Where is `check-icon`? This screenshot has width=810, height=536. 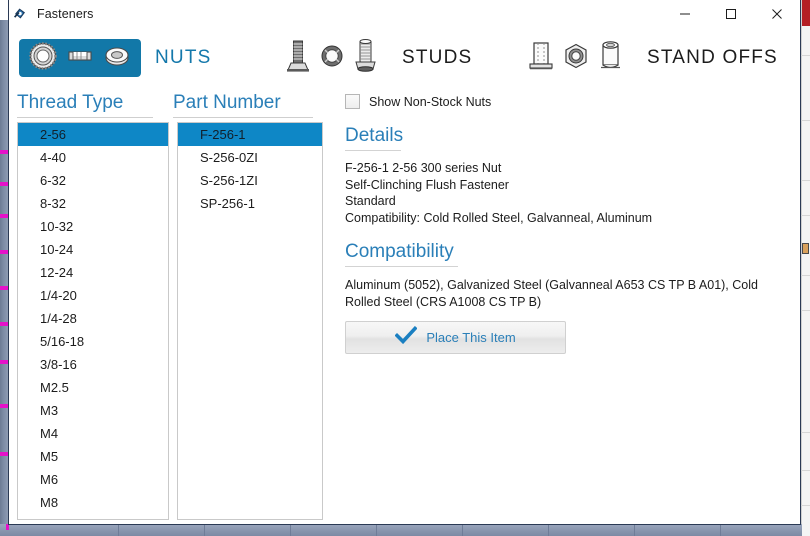
check-icon is located at coordinates (406, 337).